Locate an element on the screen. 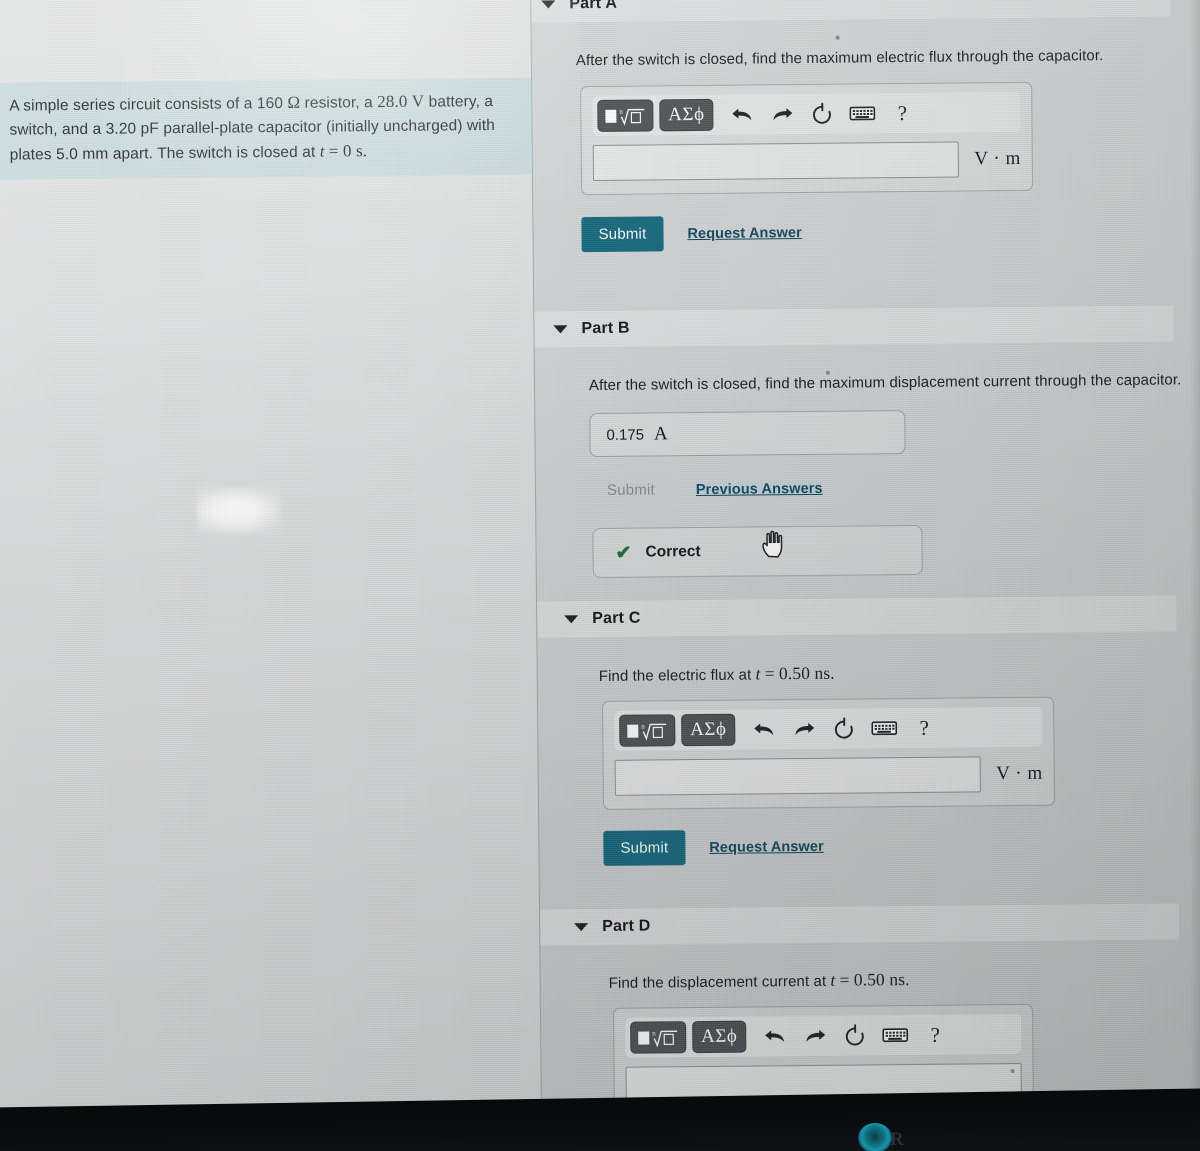 The height and width of the screenshot is (1151, 1200). part-a-buttons: Submit Request Answer is located at coordinates (876, 232).